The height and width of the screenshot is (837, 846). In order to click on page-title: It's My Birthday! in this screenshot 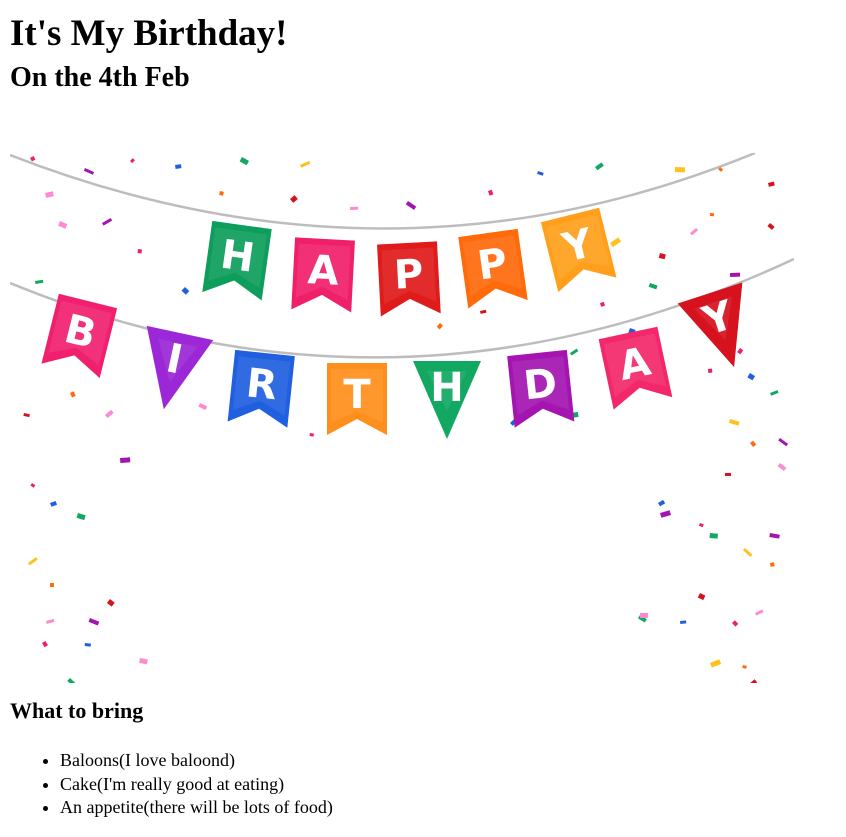, I will do `click(149, 33)`.